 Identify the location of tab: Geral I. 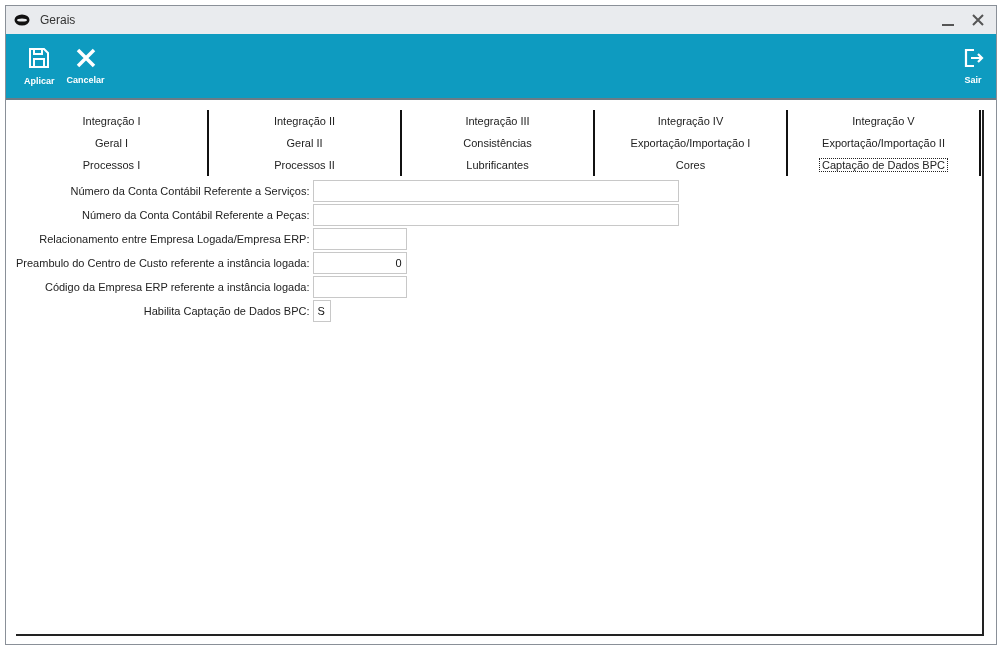
(112, 143).